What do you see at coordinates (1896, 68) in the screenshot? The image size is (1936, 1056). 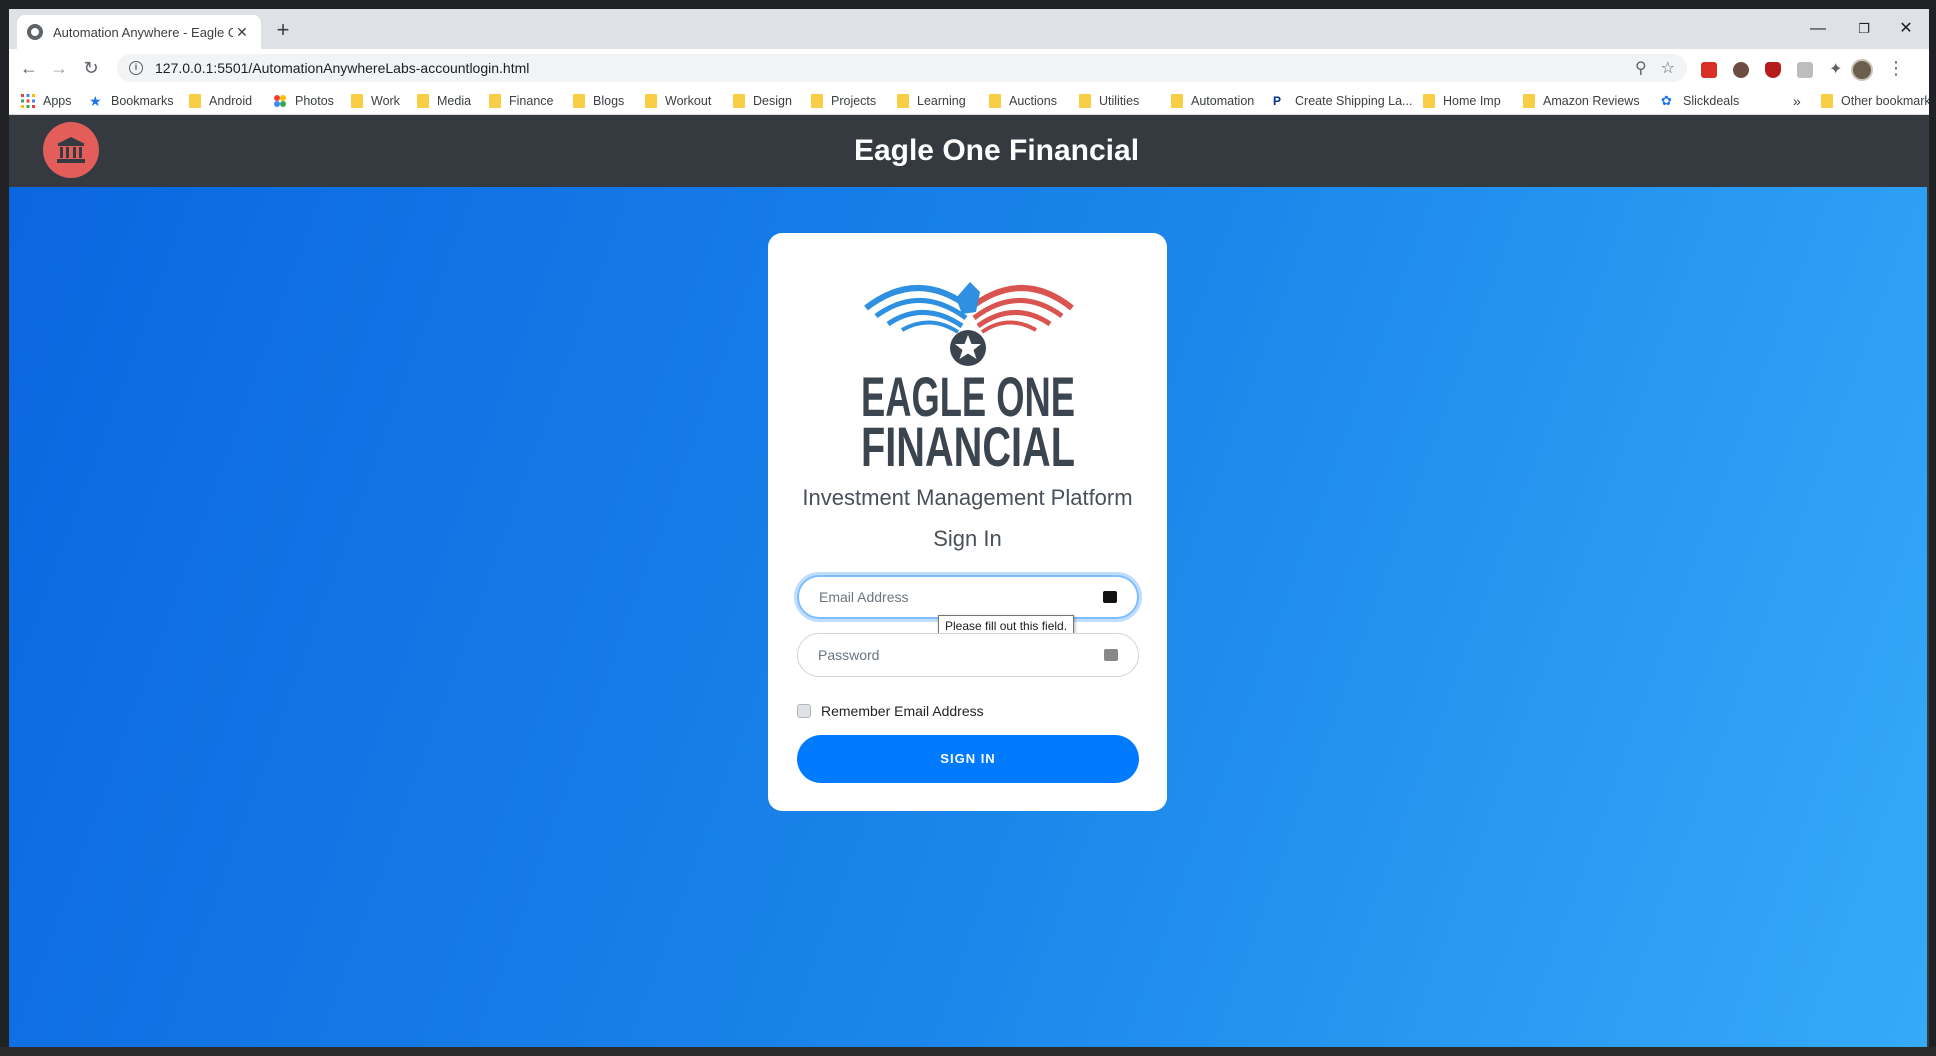 I see `browser-menu-icon: ⋮` at bounding box center [1896, 68].